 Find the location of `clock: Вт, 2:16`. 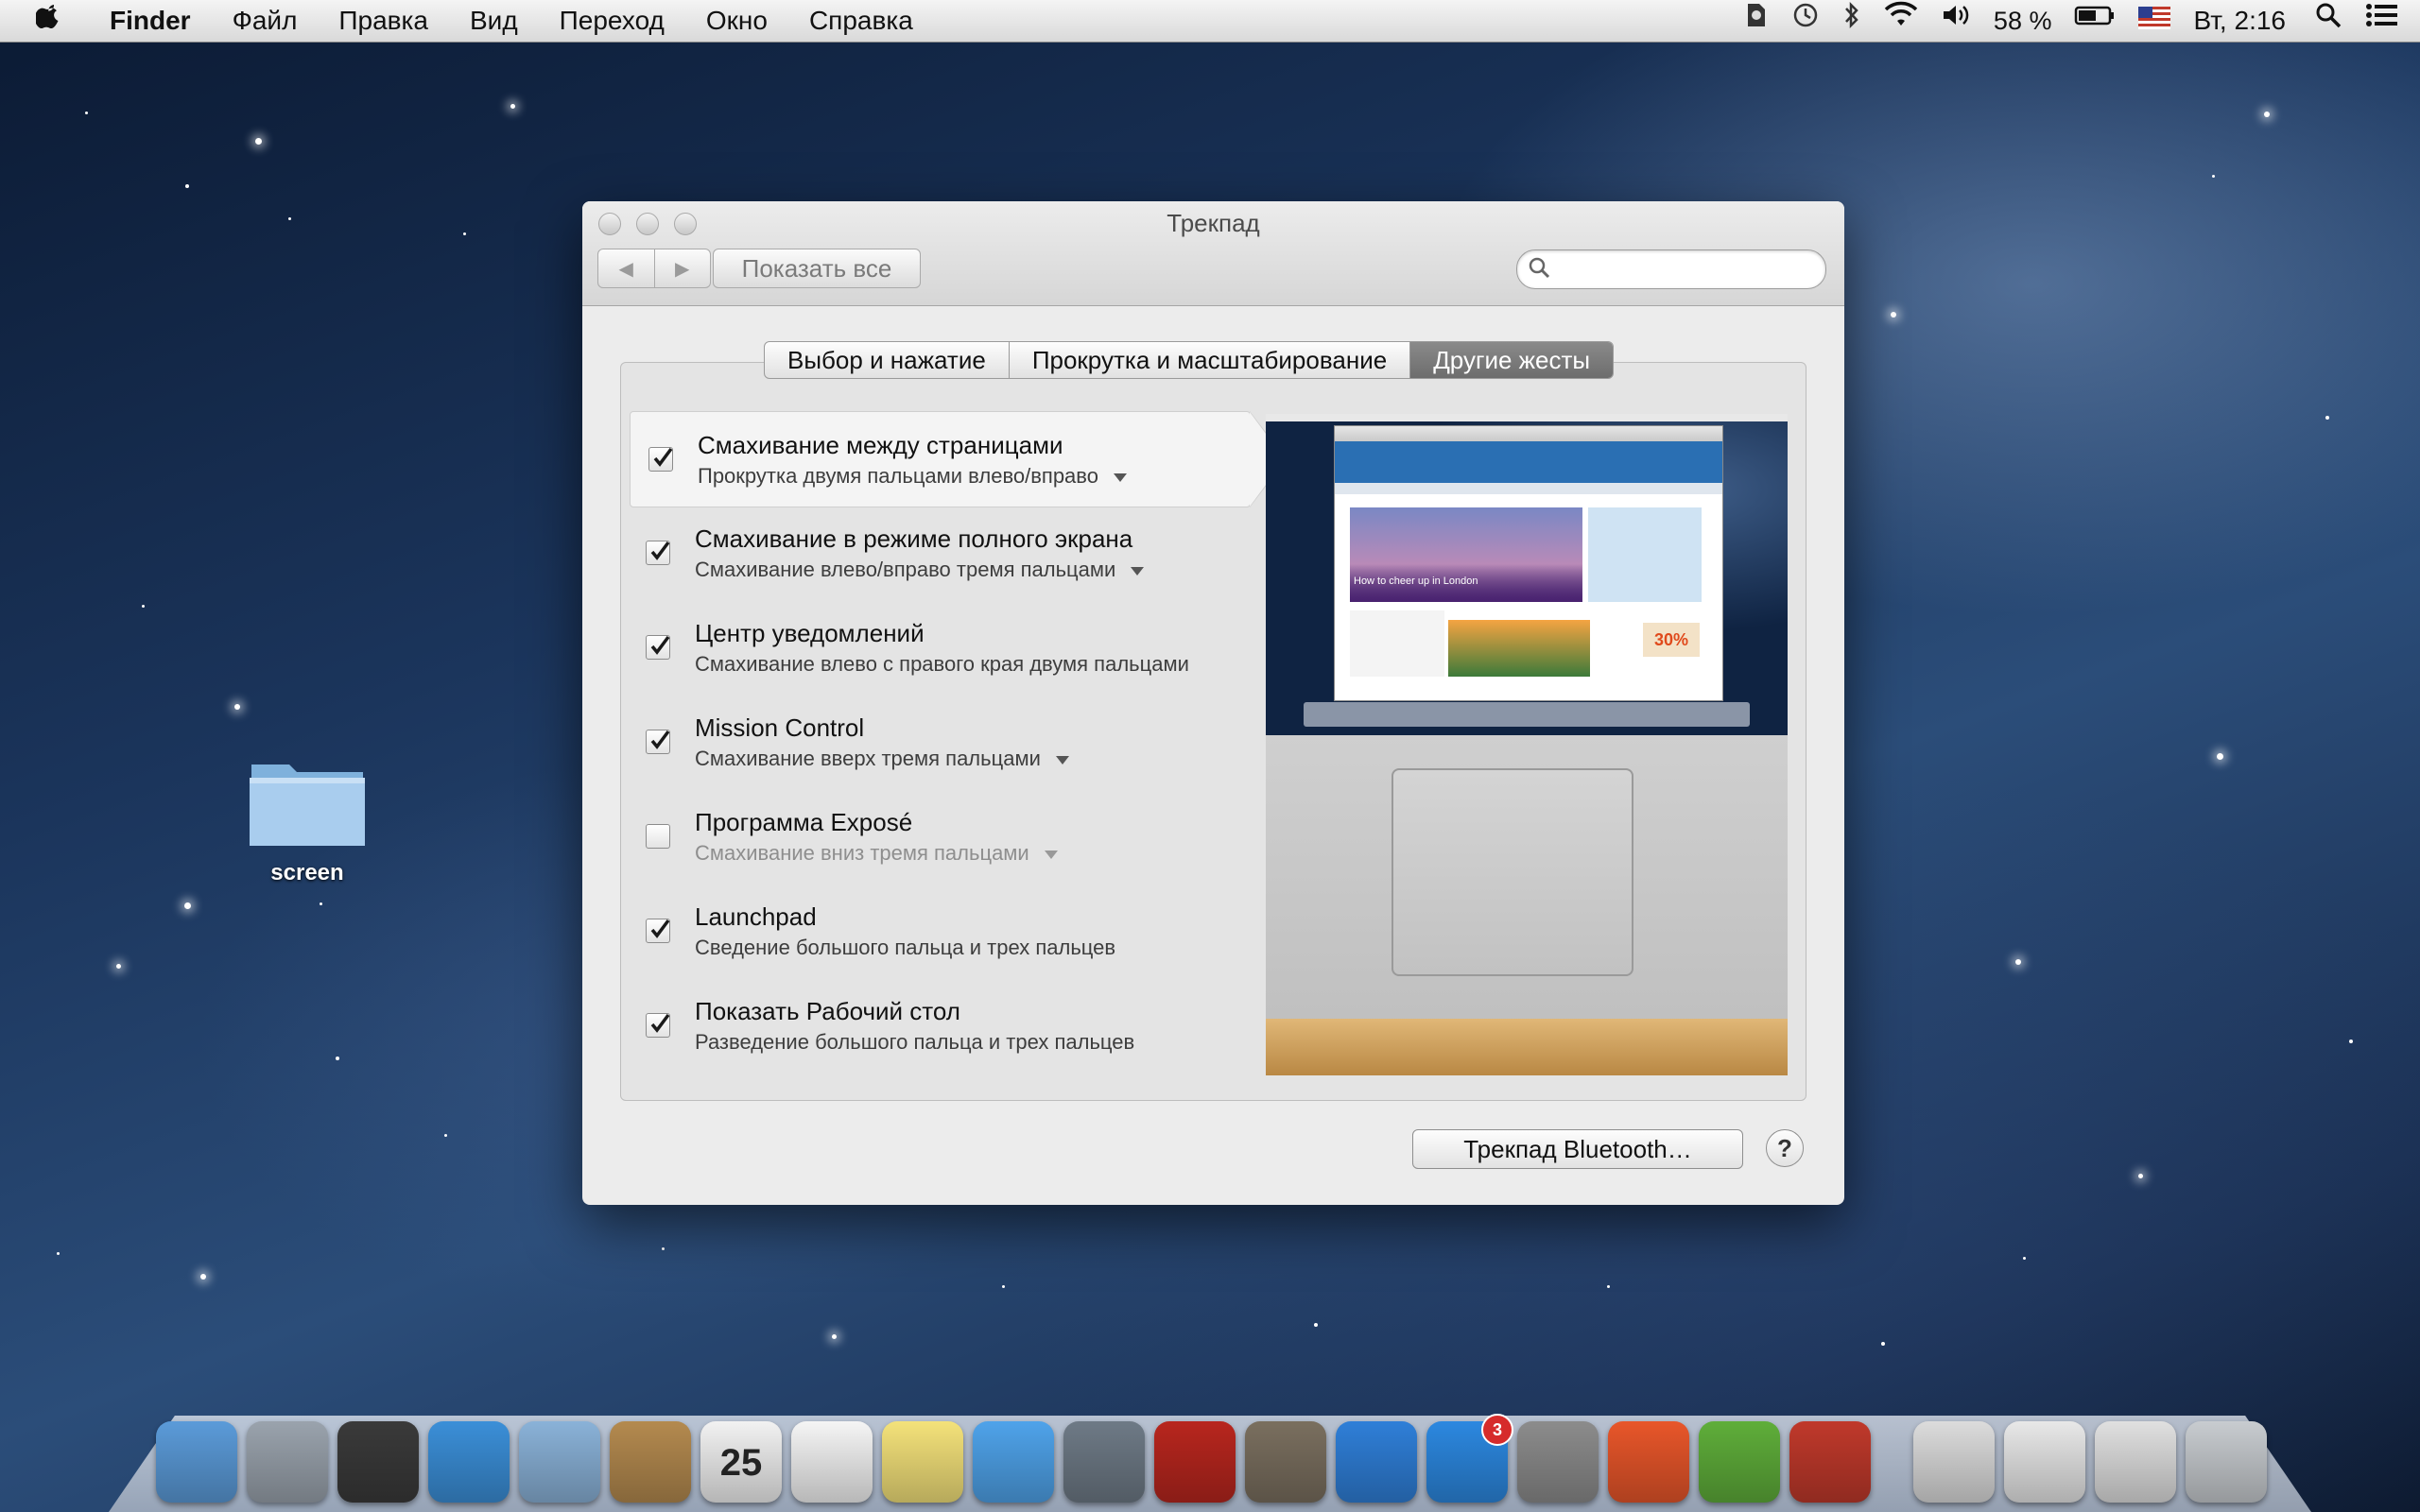

clock: Вт, 2:16 is located at coordinates (2242, 21).